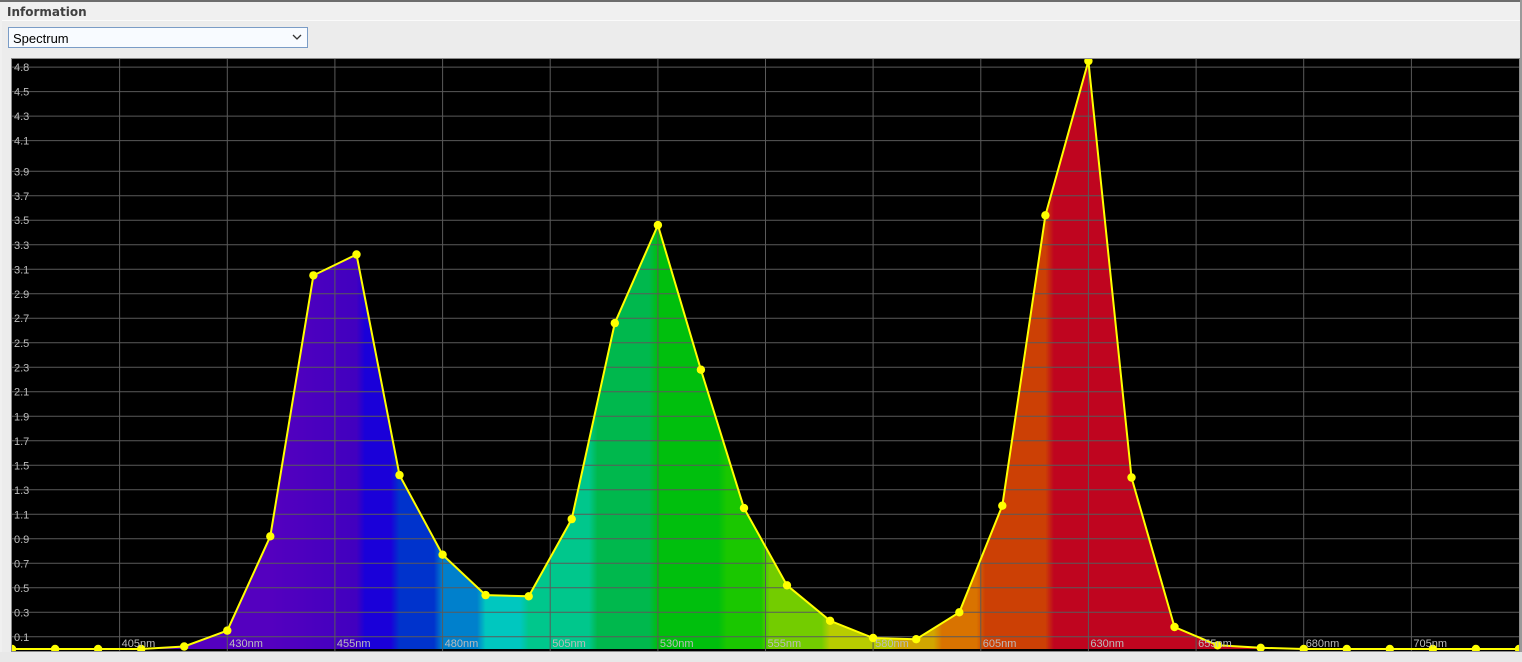 The width and height of the screenshot is (1522, 662). I want to click on y-tick-label: 0.3, so click(21, 613).